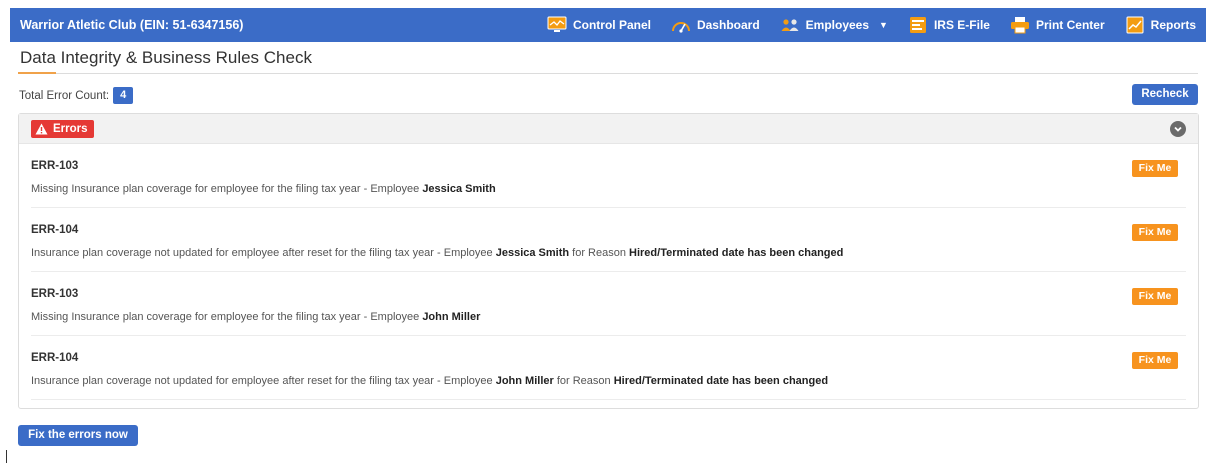 This screenshot has height=465, width=1206. Describe the element at coordinates (837, 25) in the screenshot. I see `nav-employees-label: Employees` at that location.